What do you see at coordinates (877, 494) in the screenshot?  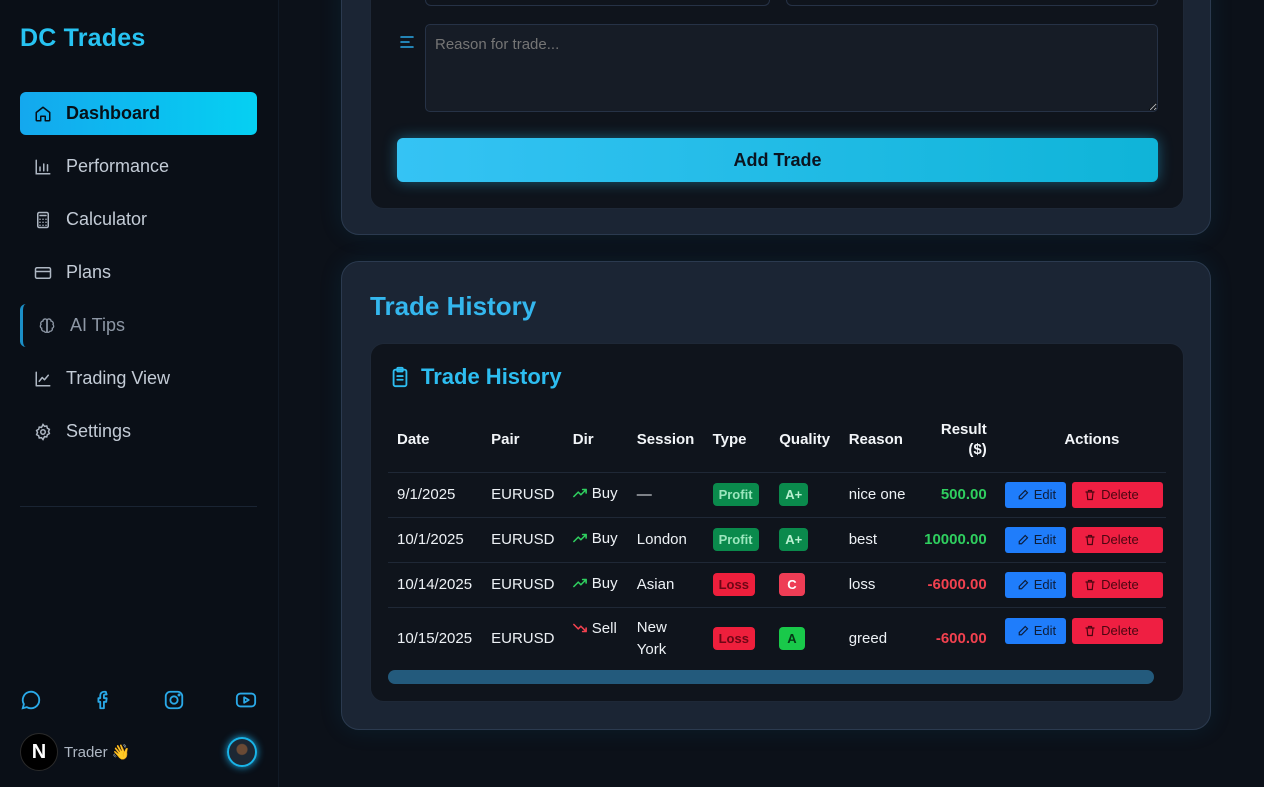 I see `cell-reason: nice one` at bounding box center [877, 494].